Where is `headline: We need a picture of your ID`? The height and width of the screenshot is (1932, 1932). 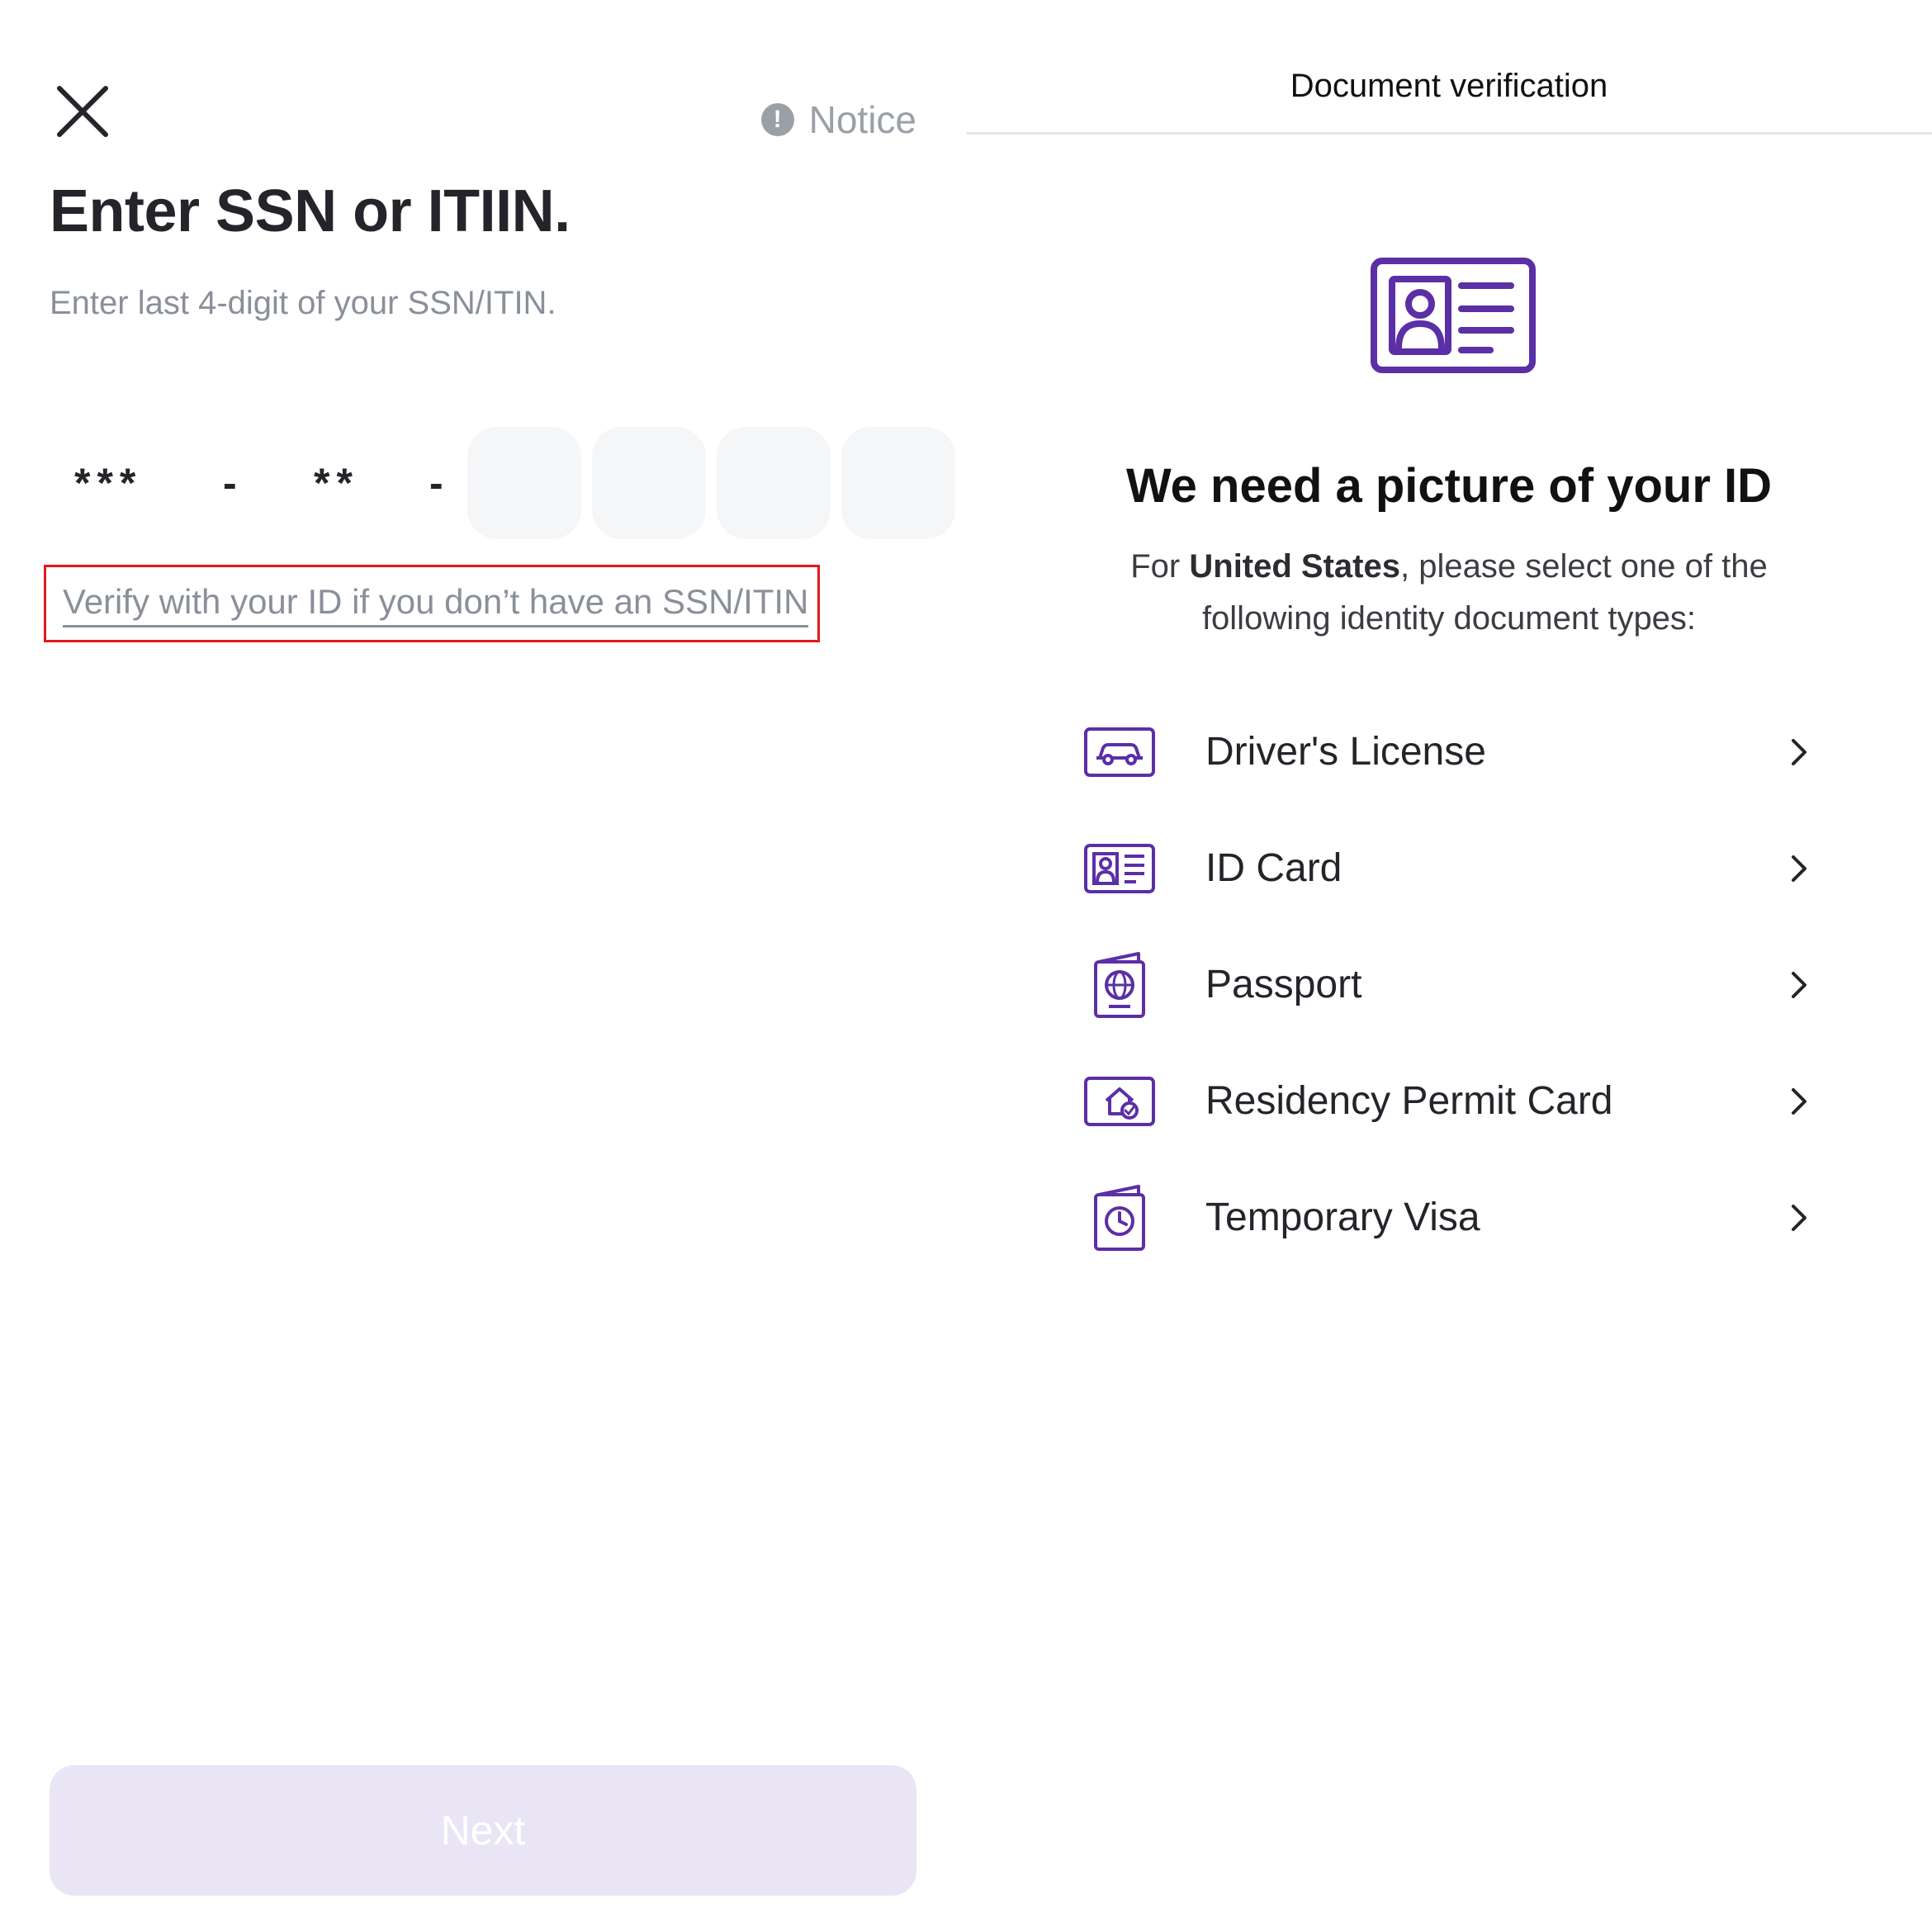
headline: We need a picture of your ID is located at coordinates (1449, 486).